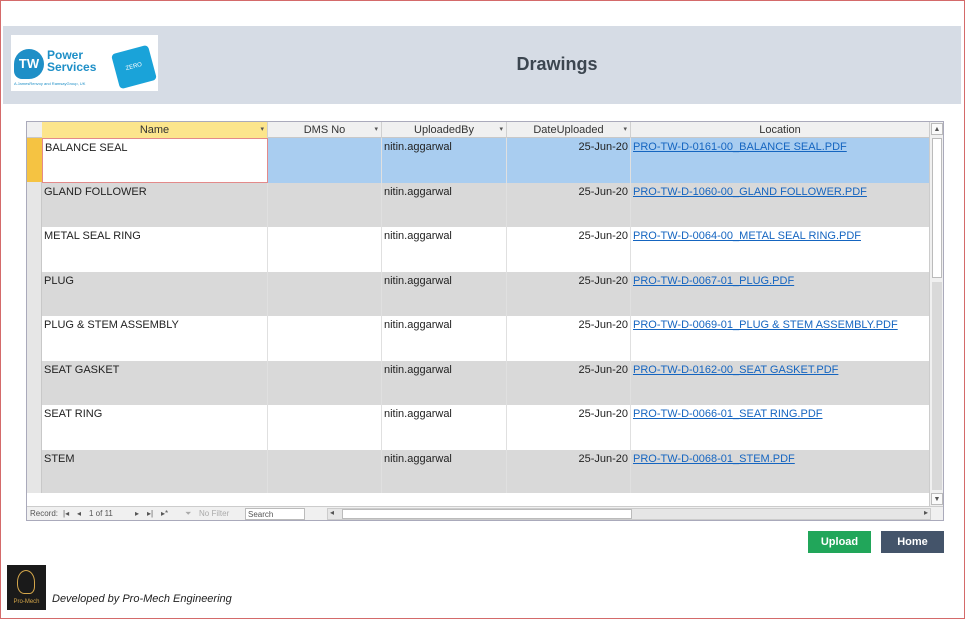 The image size is (965, 619). Describe the element at coordinates (937, 499) in the screenshot. I see `scroll-down-icon: ▼` at that location.